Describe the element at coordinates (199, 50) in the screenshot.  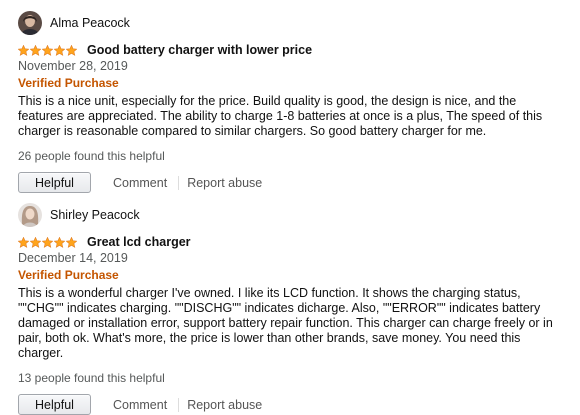
I see `review-title: Good battery charger with lower price` at that location.